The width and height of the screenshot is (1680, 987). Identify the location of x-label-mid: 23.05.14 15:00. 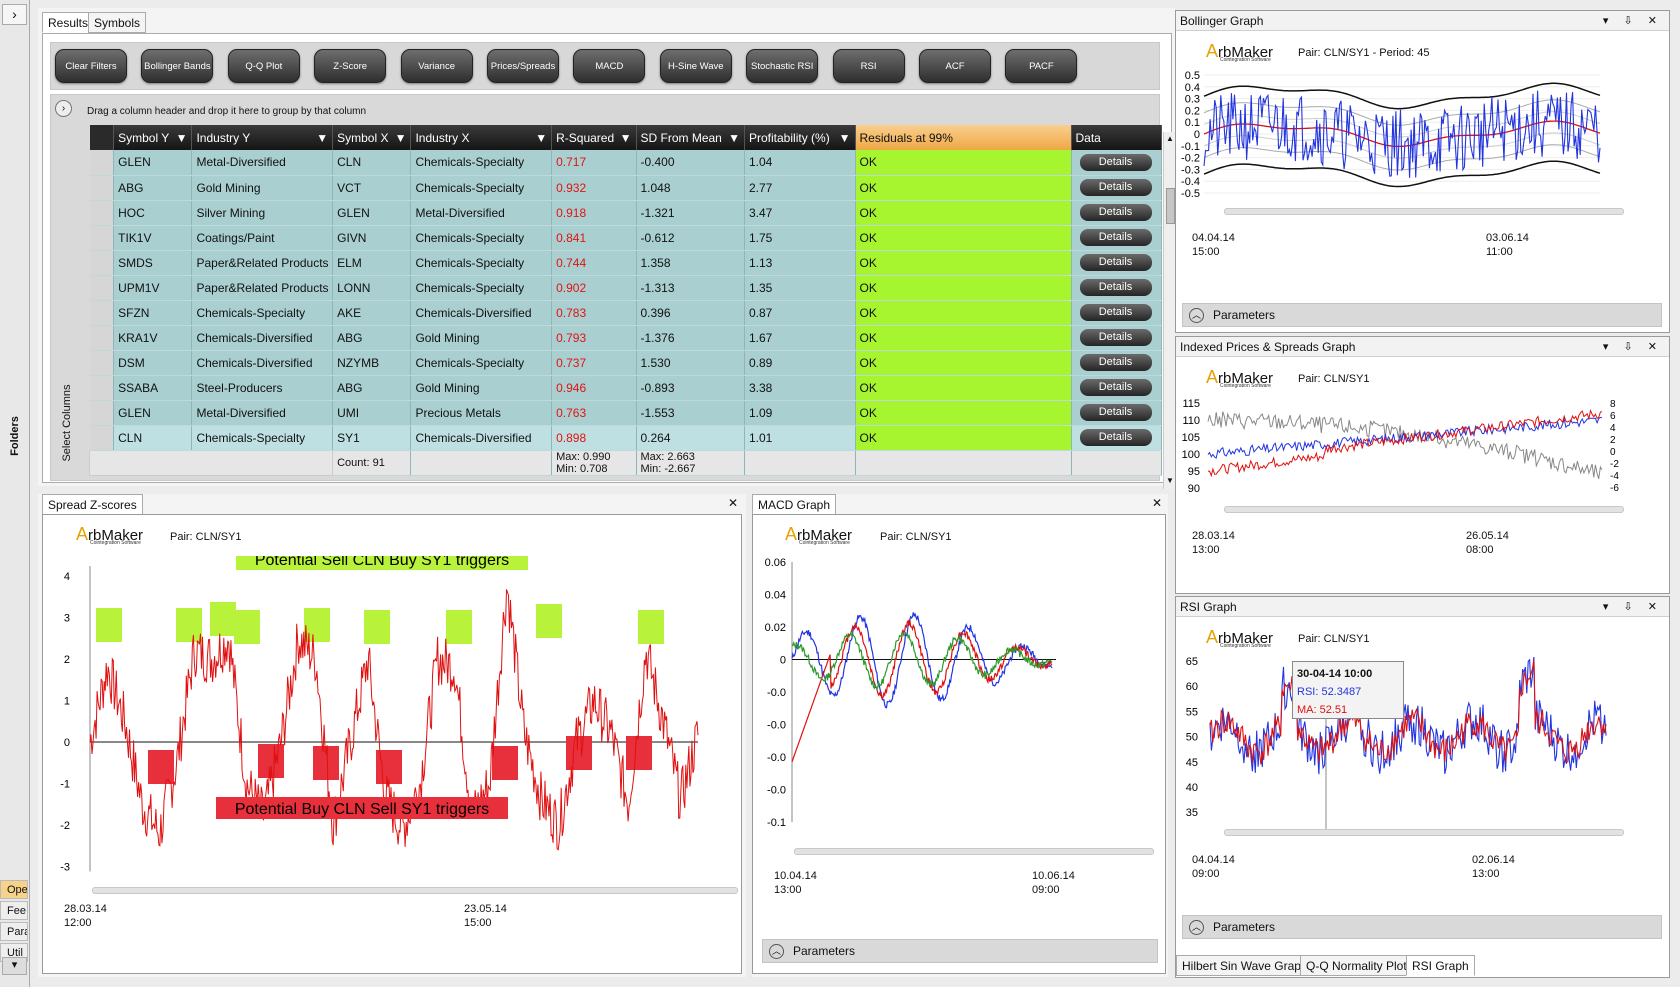
(485, 916).